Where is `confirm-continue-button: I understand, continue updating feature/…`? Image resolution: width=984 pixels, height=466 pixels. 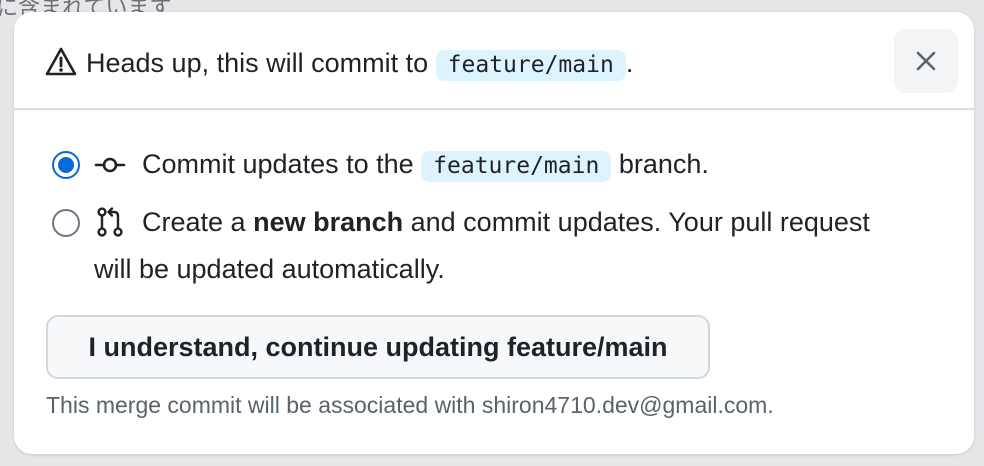
confirm-continue-button: I understand, continue updating feature/… is located at coordinates (378, 347).